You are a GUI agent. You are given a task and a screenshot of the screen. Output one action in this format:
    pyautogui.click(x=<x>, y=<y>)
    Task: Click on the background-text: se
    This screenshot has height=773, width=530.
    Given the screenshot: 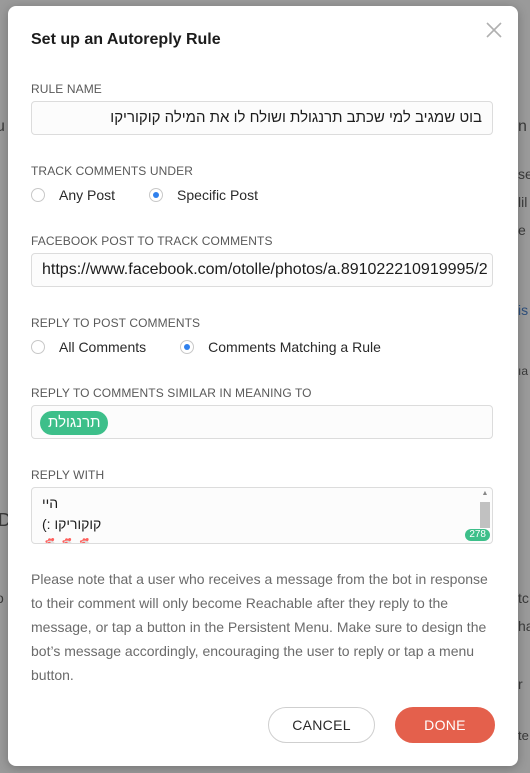 What is the action you would take?
    pyautogui.click(x=524, y=174)
    